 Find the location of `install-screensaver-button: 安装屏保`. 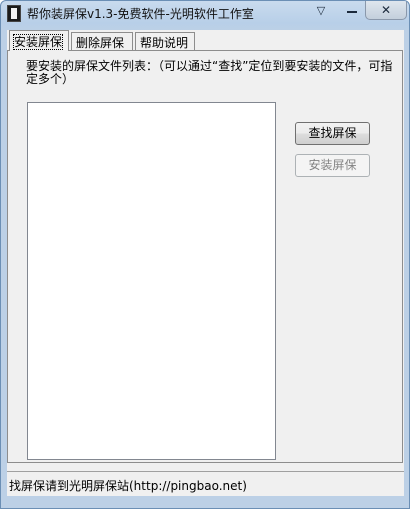

install-screensaver-button: 安装屏保 is located at coordinates (332, 165).